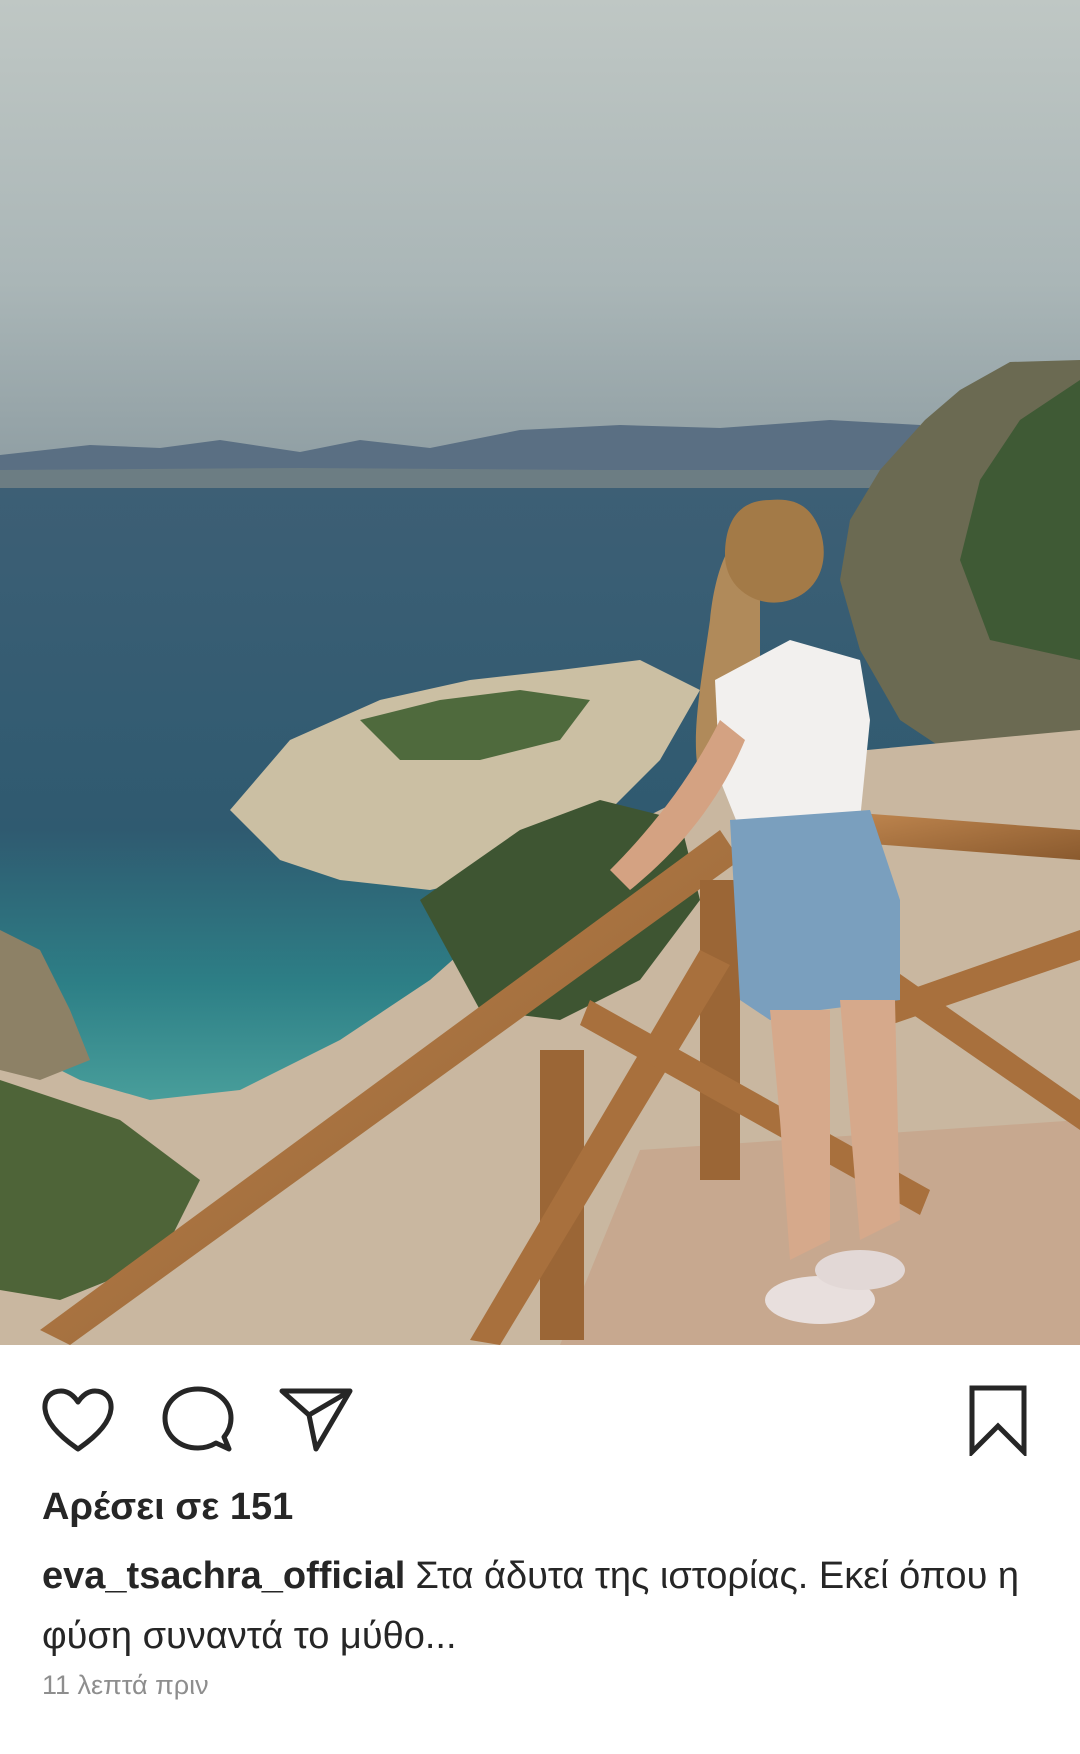 The width and height of the screenshot is (1080, 1754). I want to click on likes-count: Αρέσει σε 151, so click(167, 1507).